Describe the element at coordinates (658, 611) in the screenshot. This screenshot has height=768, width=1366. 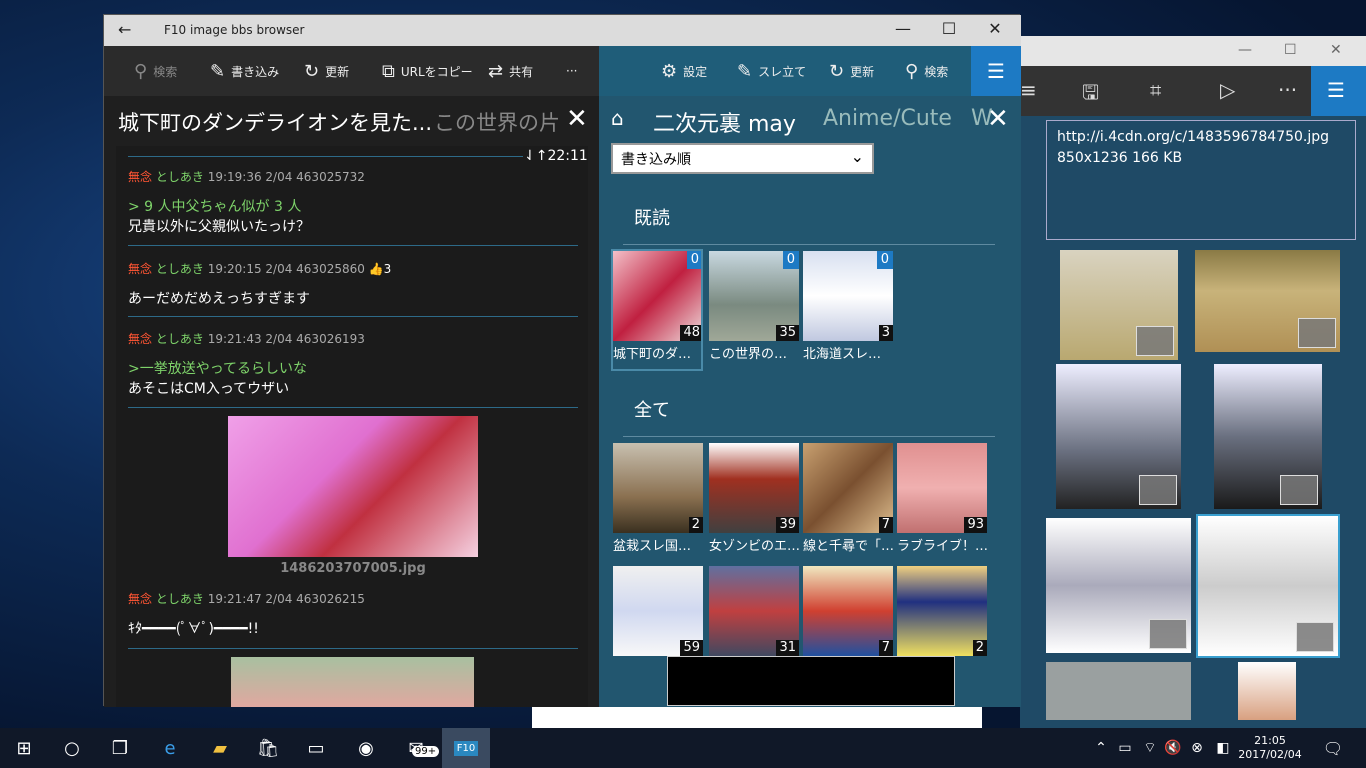
I see `thread-card: 59` at that location.